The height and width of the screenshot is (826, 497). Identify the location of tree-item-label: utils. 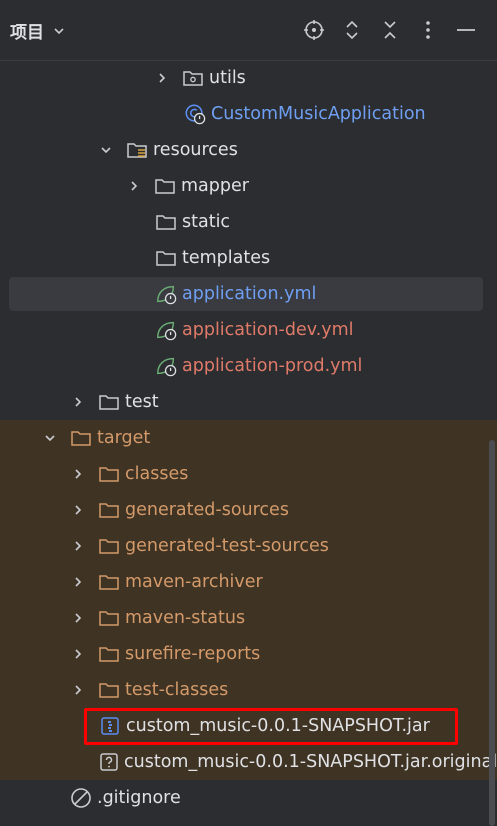
(227, 78).